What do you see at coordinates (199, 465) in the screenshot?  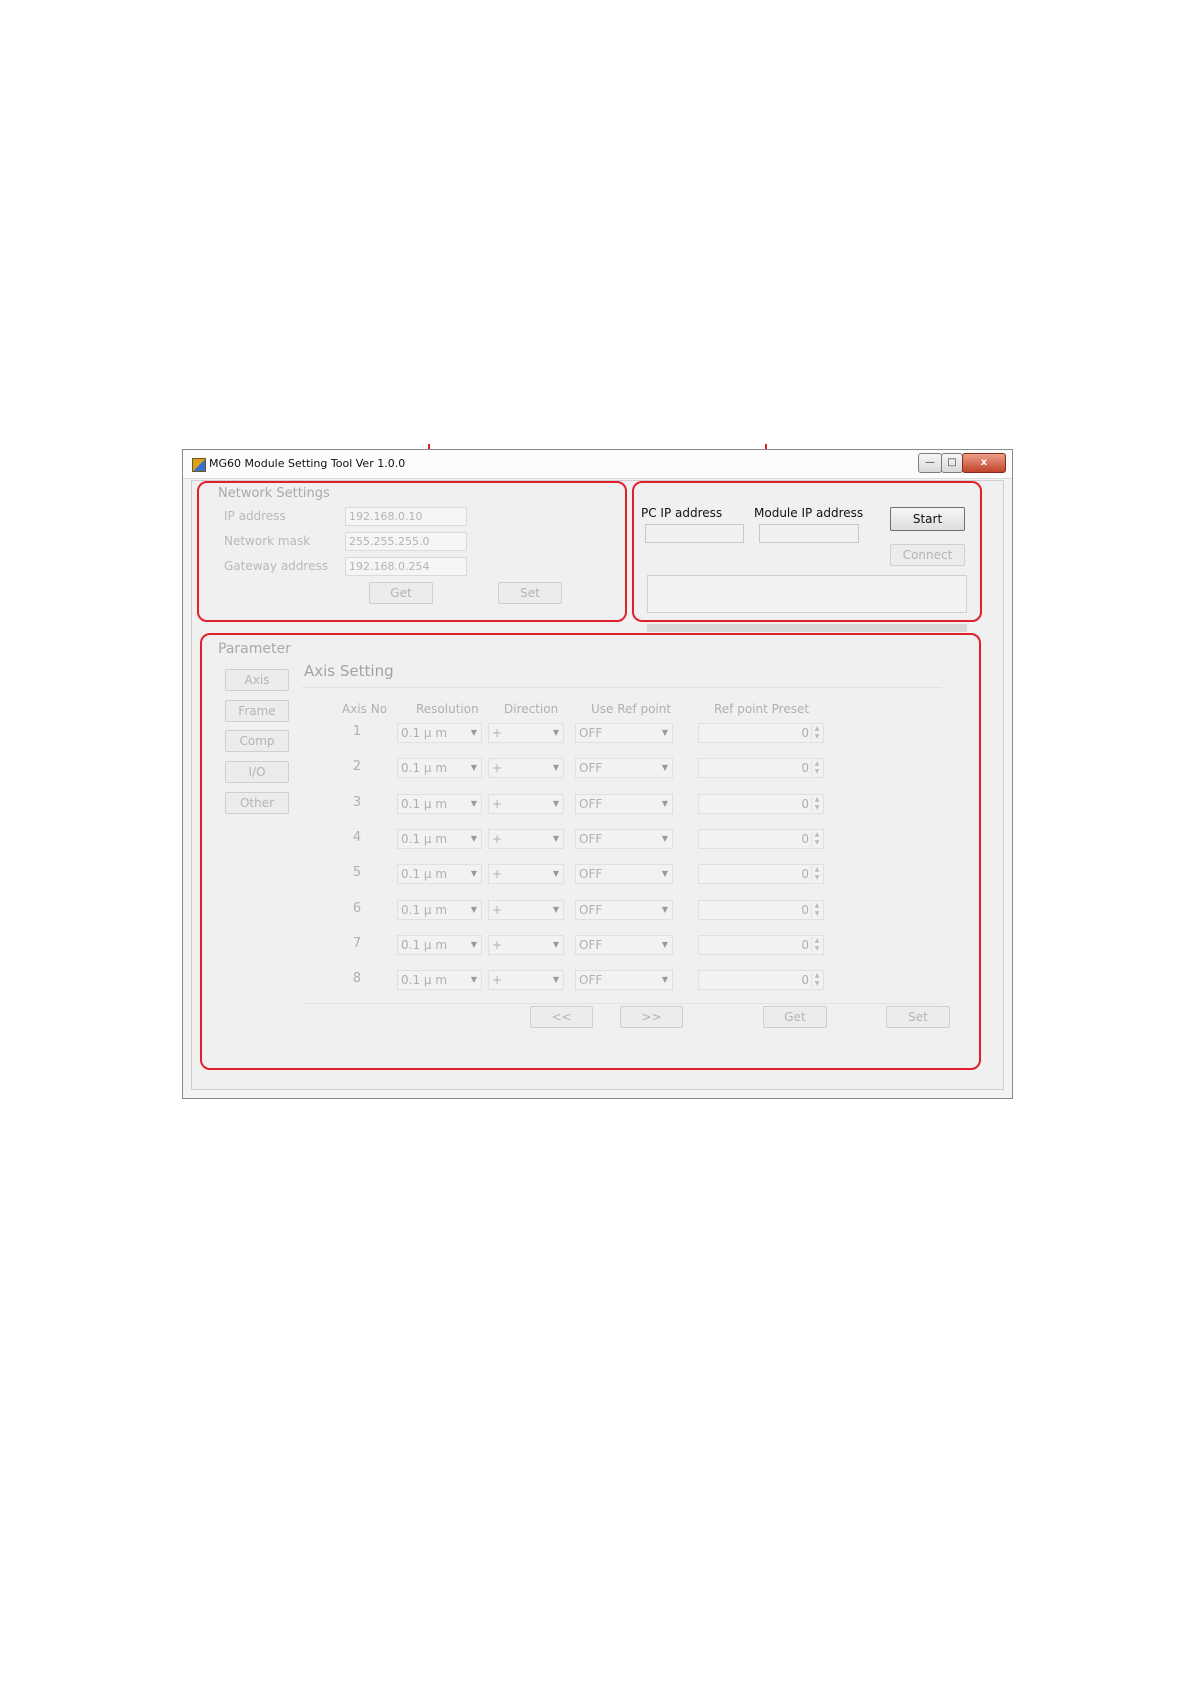 I see `app-icon` at bounding box center [199, 465].